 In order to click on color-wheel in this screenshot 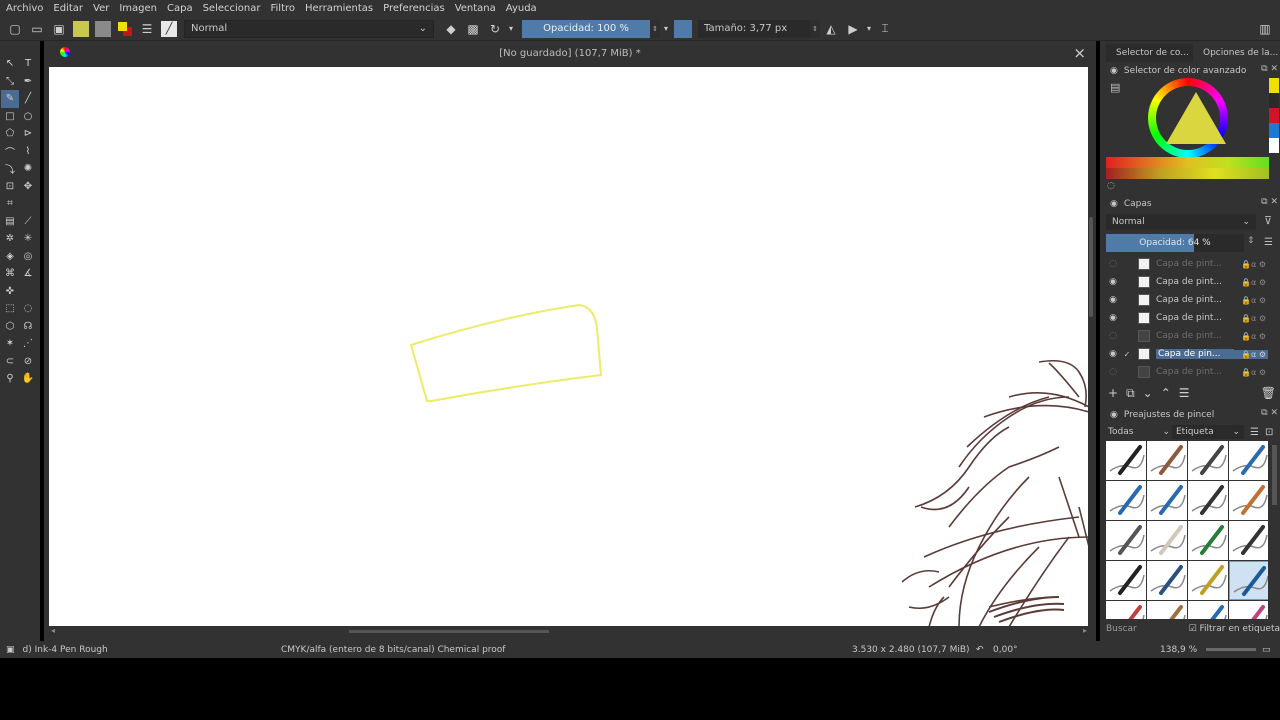, I will do `click(1188, 118)`.